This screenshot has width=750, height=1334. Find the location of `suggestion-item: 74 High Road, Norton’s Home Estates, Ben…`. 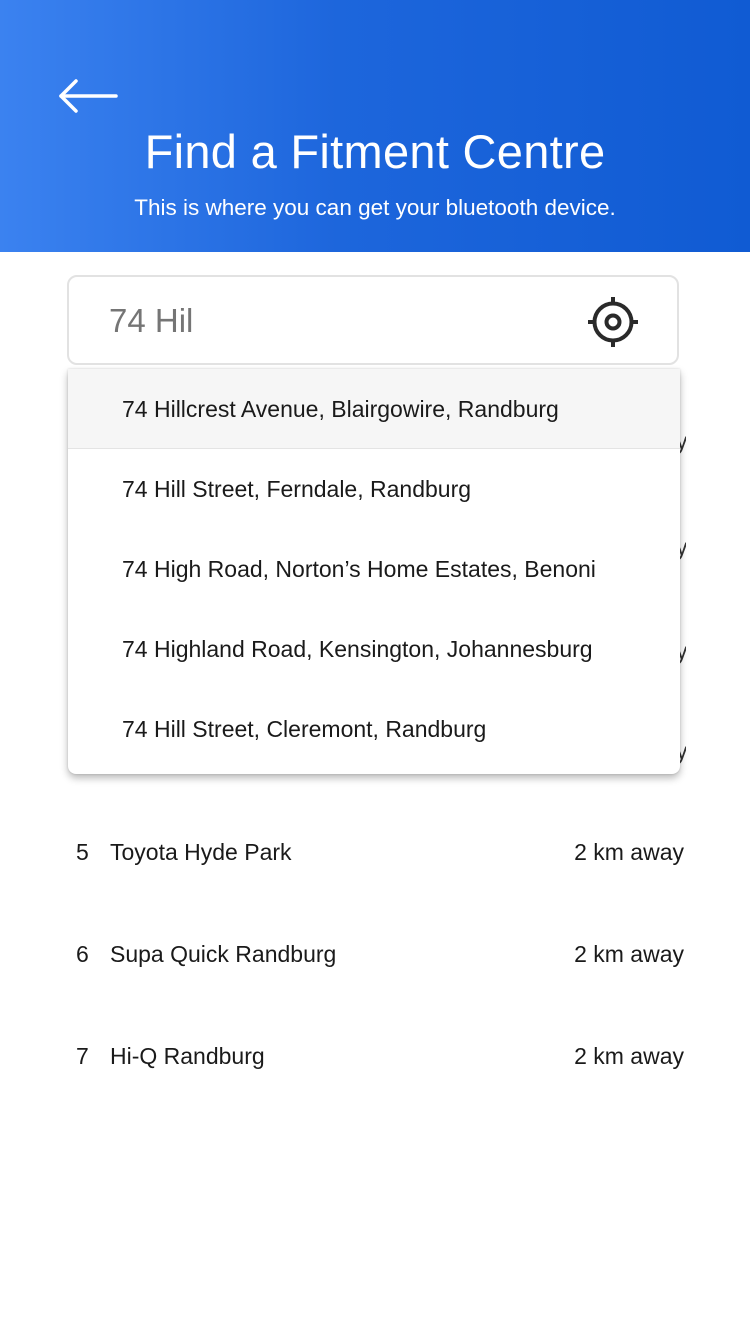

suggestion-item: 74 High Road, Norton’s Home Estates, Ben… is located at coordinates (374, 569).